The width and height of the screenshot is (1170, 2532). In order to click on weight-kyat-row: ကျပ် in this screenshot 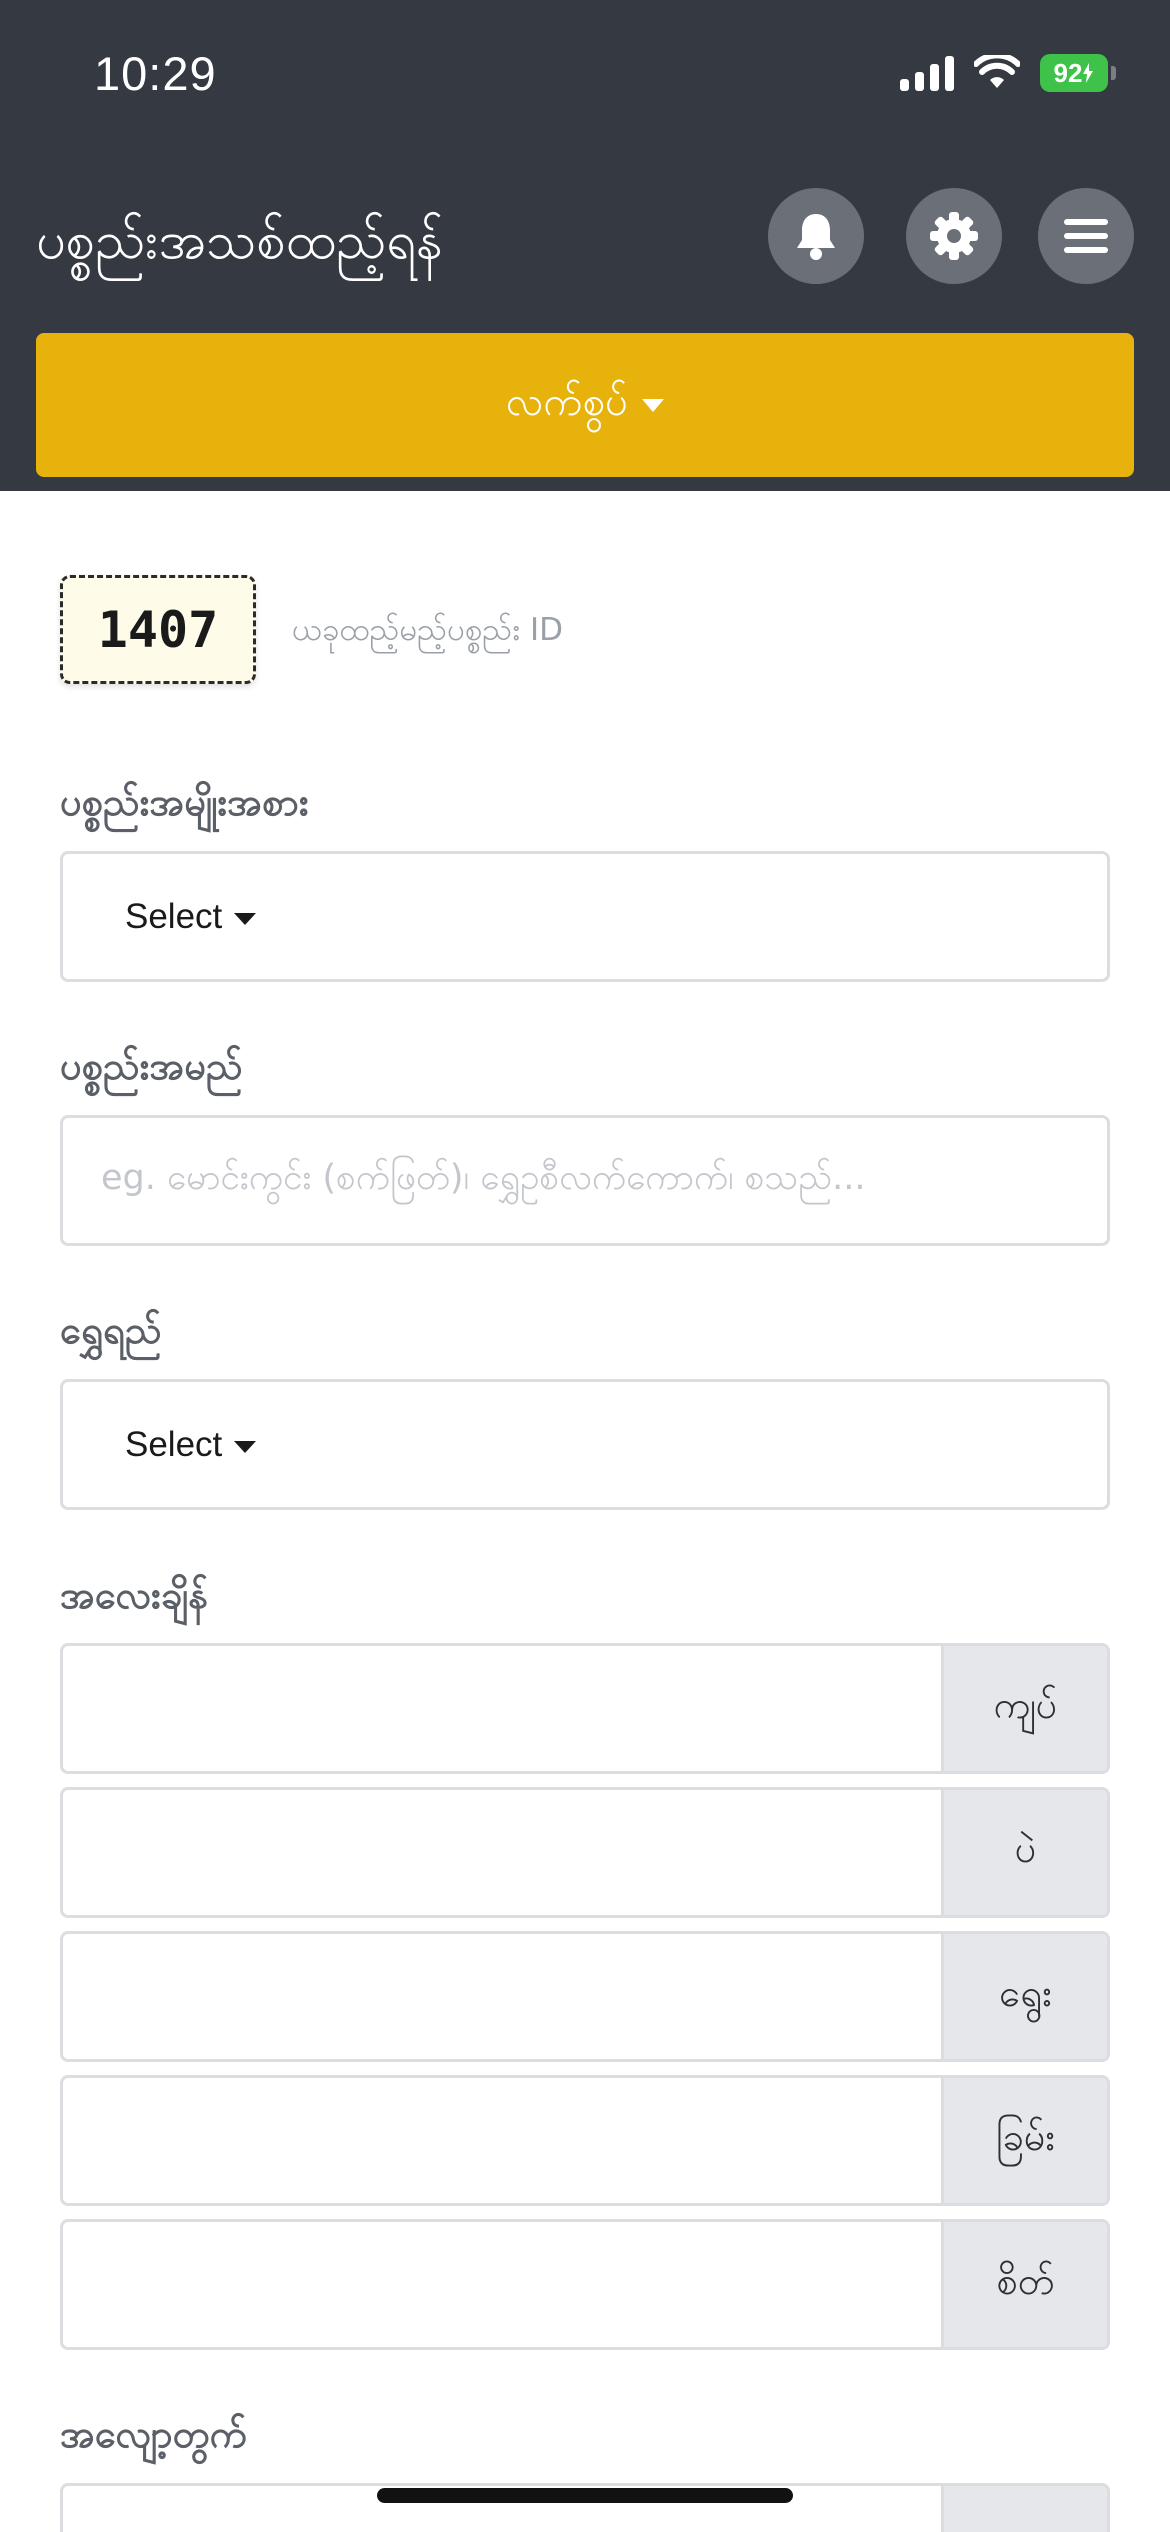, I will do `click(585, 1708)`.